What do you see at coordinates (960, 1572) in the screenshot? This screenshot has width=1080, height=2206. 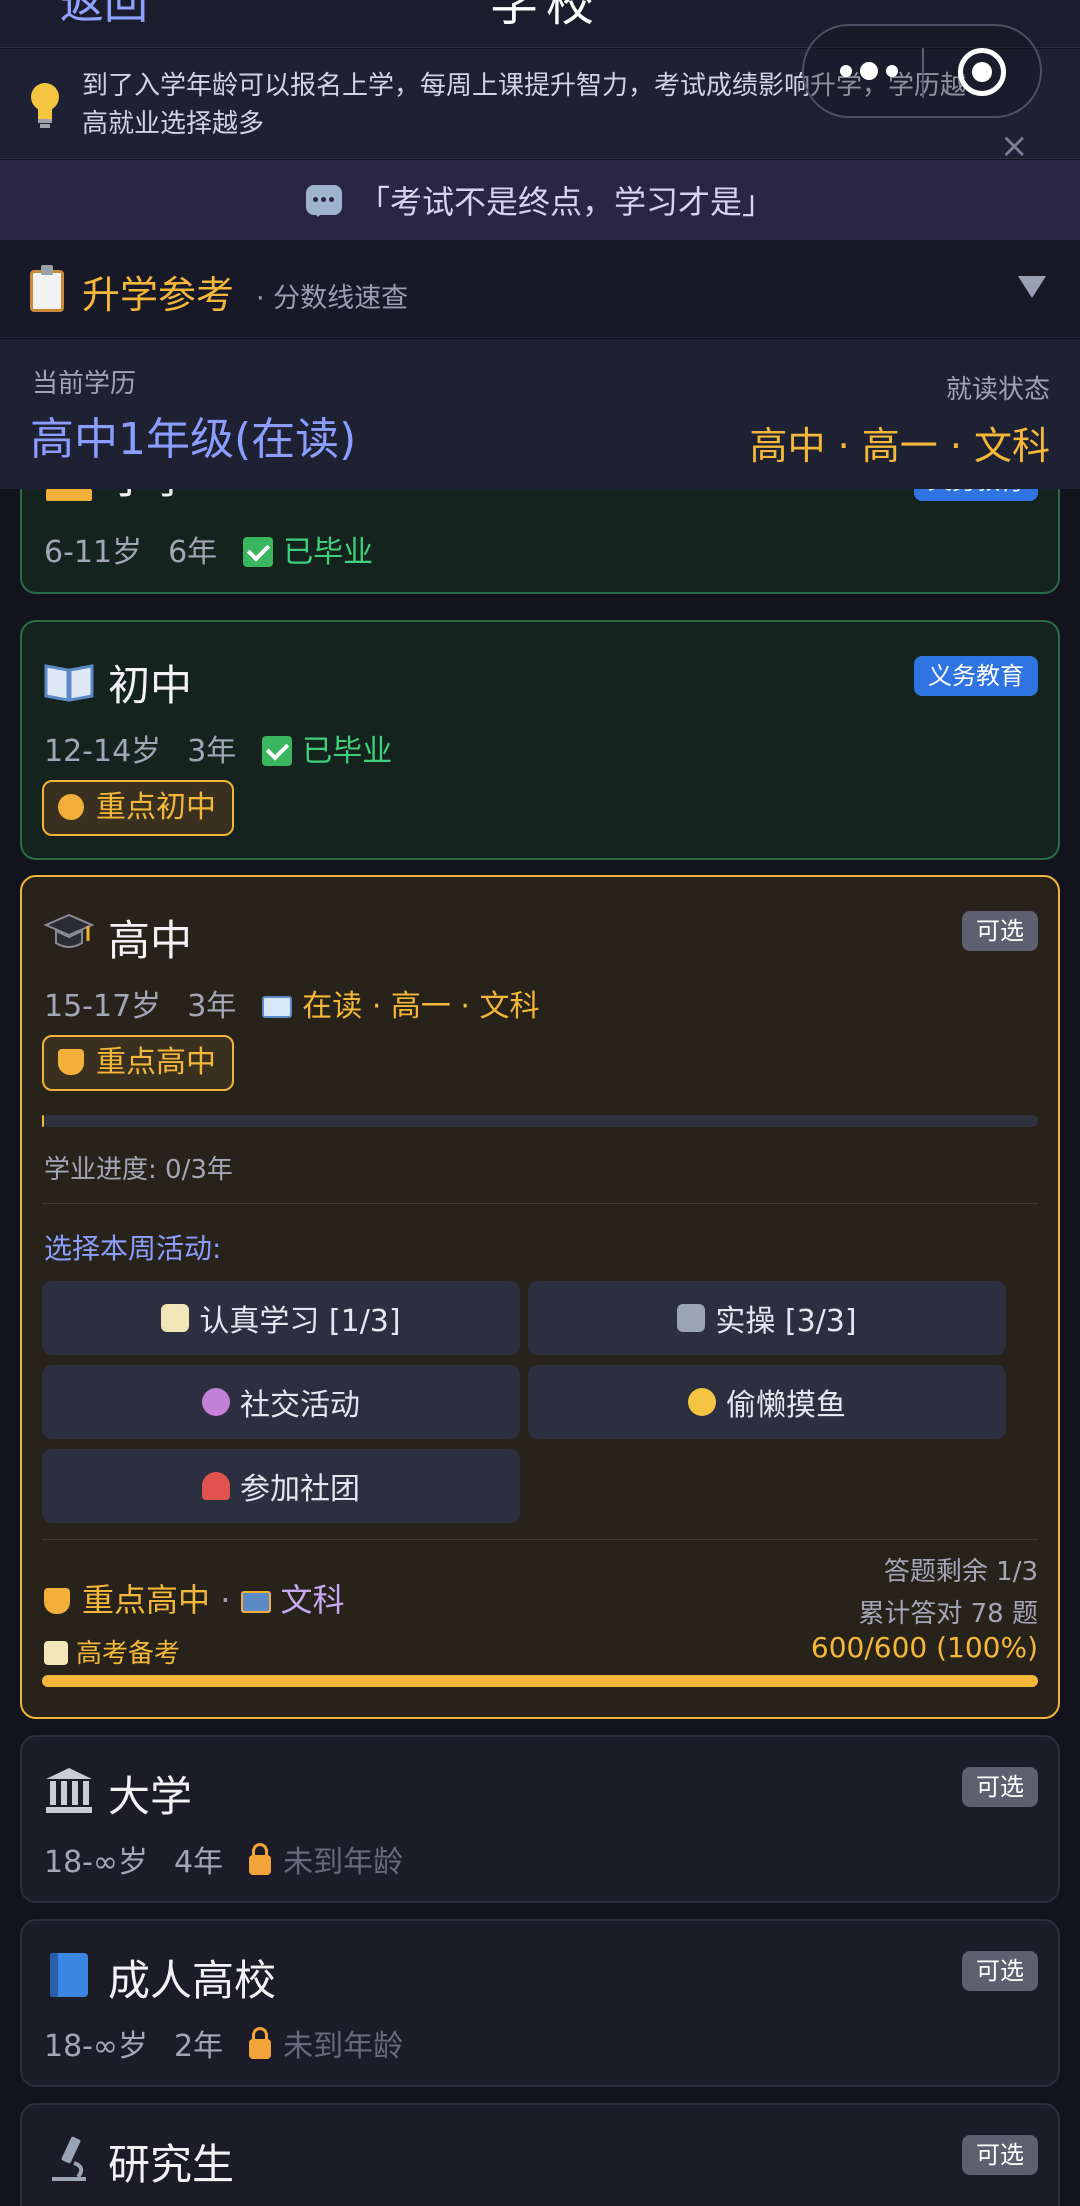 I see `quiz-remaining: 答题剩余 1/3` at bounding box center [960, 1572].